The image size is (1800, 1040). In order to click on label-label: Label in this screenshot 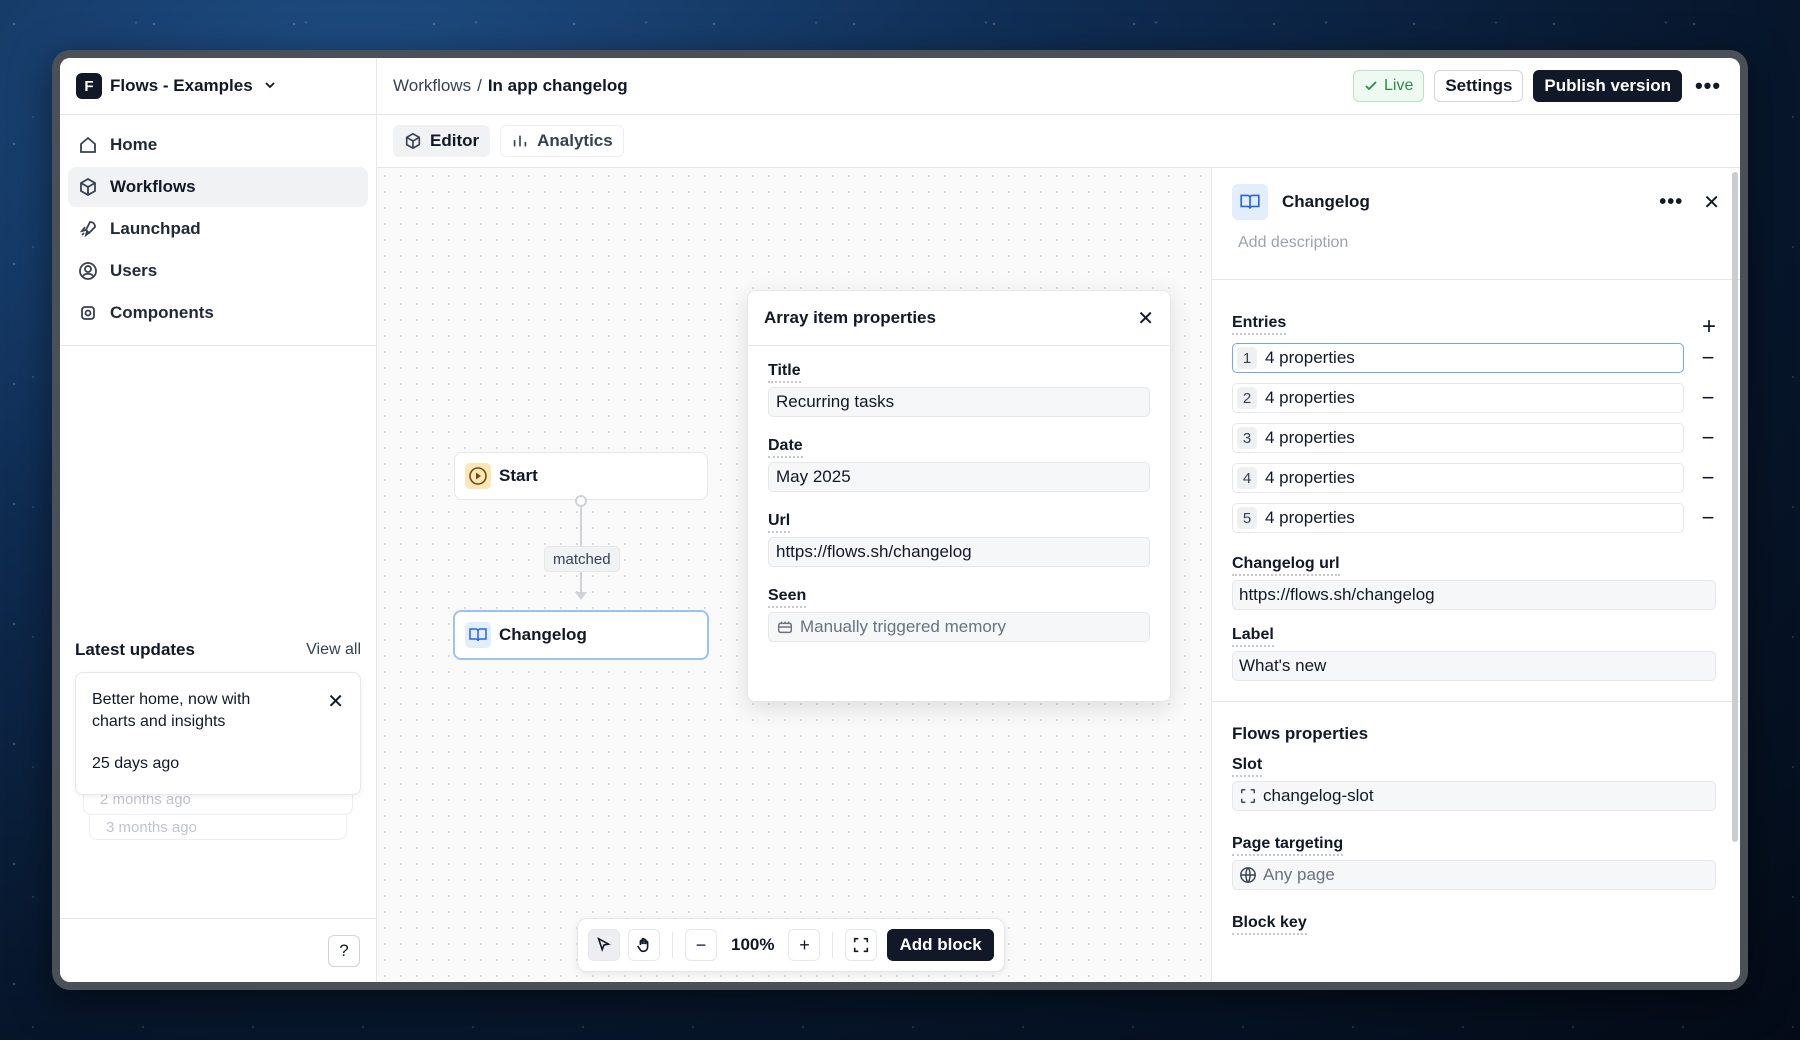, I will do `click(1253, 636)`.